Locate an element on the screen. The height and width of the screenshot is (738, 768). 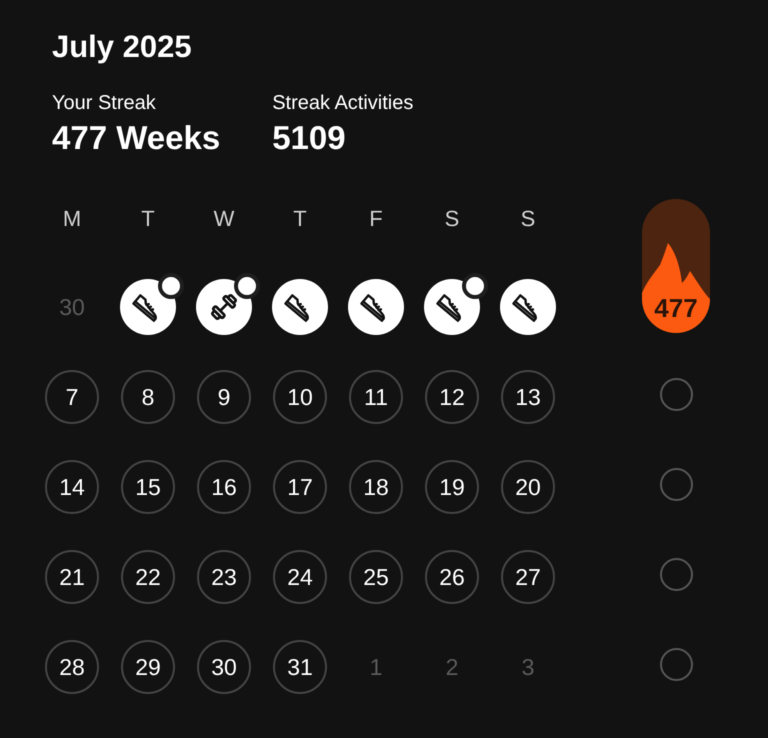
day-button: 8 is located at coordinates (148, 397).